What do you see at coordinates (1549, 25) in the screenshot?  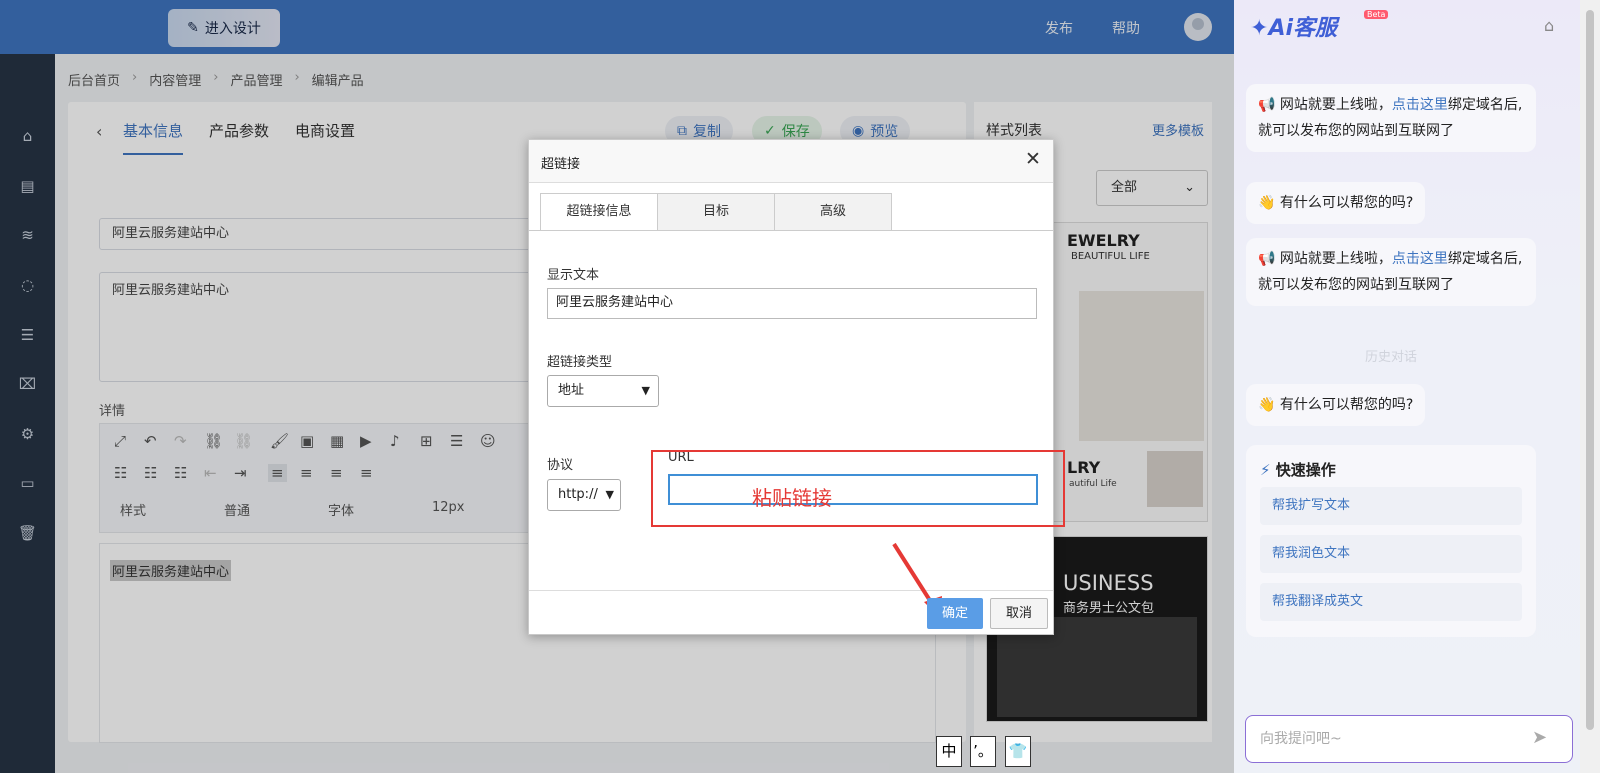 I see `basket-icon: ⌂` at bounding box center [1549, 25].